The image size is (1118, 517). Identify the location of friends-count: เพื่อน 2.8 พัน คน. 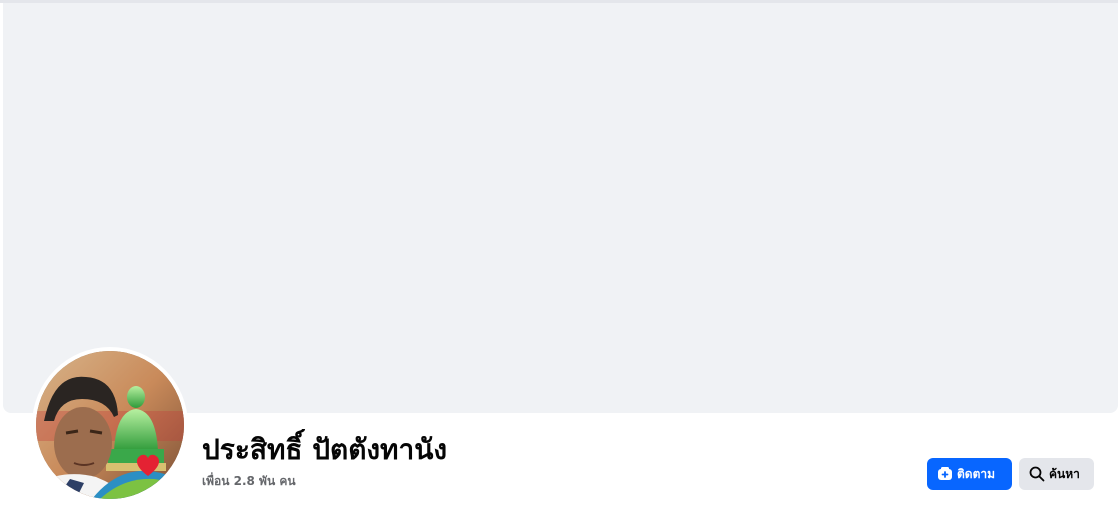
(249, 481).